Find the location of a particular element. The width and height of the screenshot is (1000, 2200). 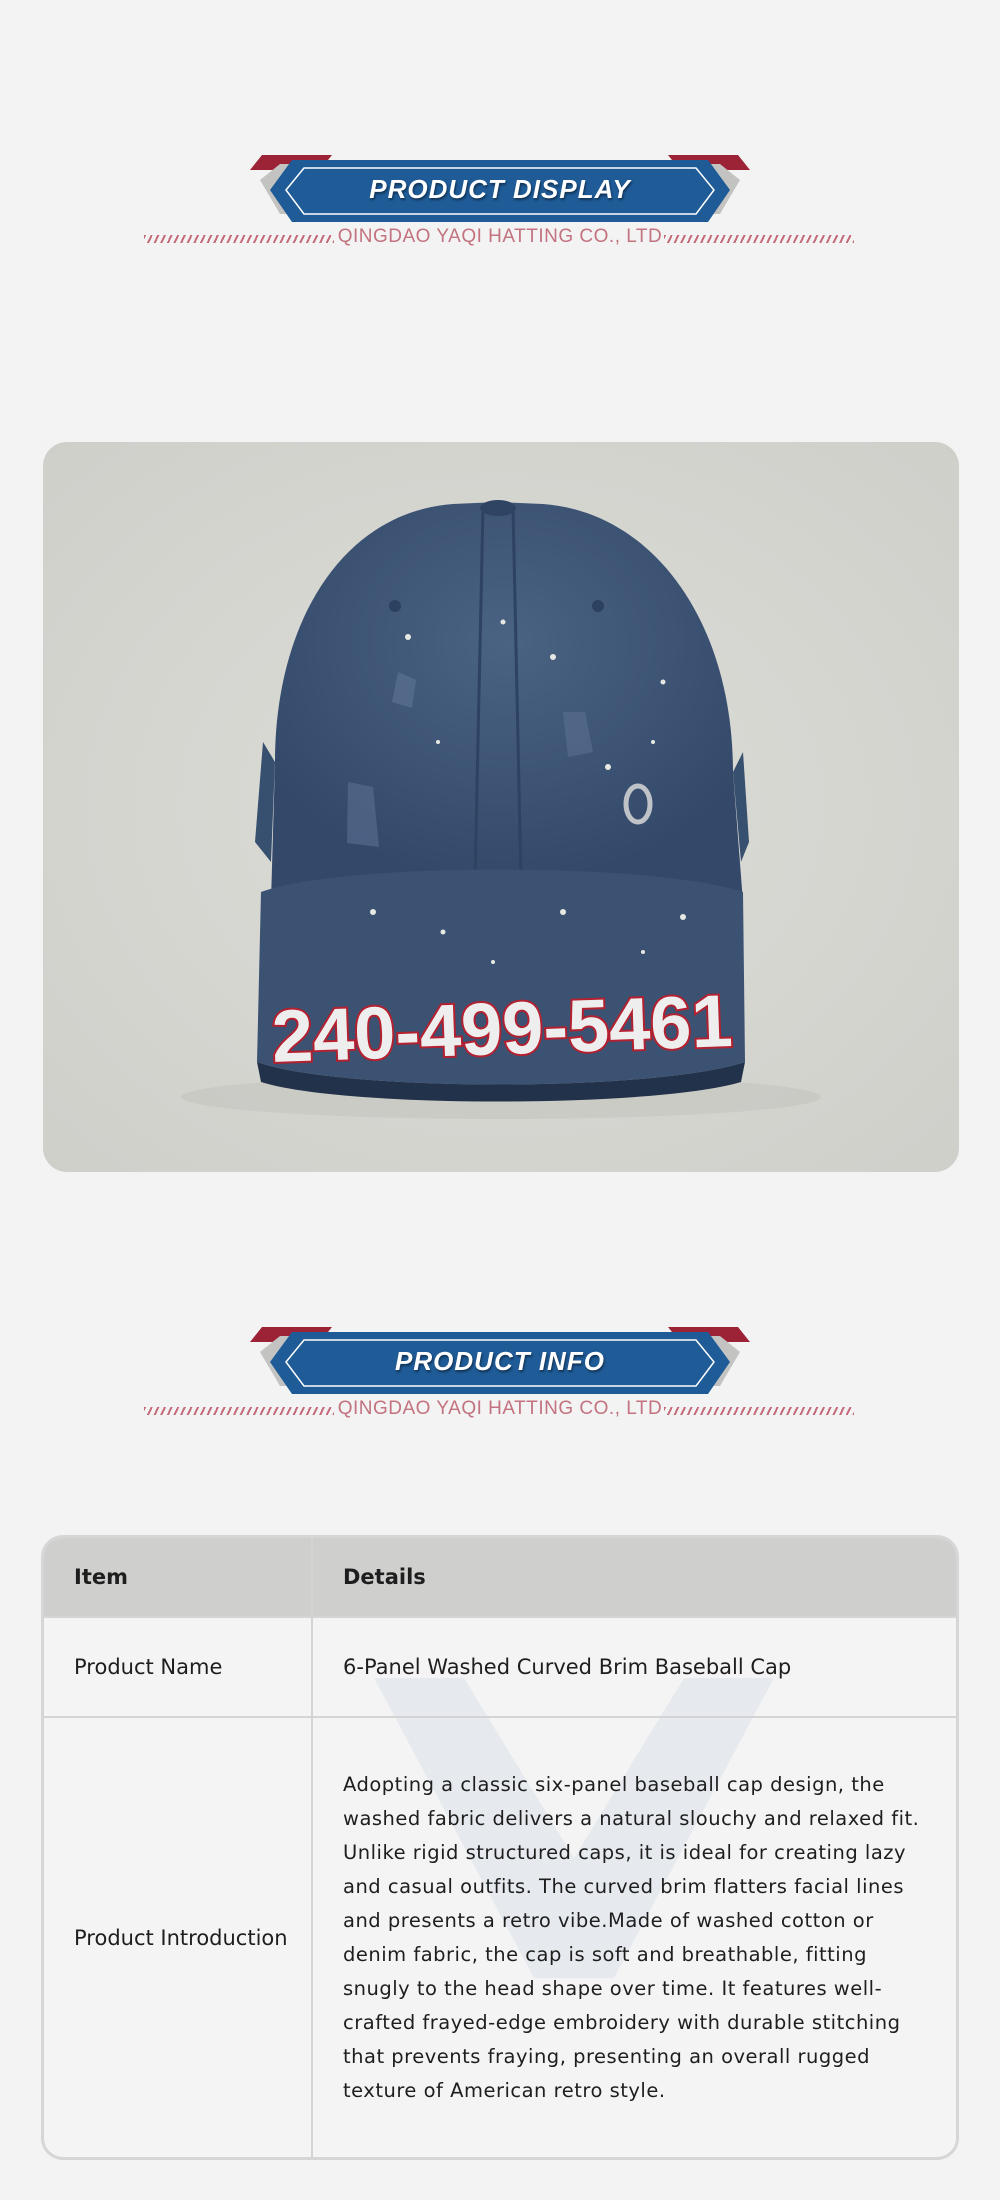

header-details: Details is located at coordinates (634, 1577).